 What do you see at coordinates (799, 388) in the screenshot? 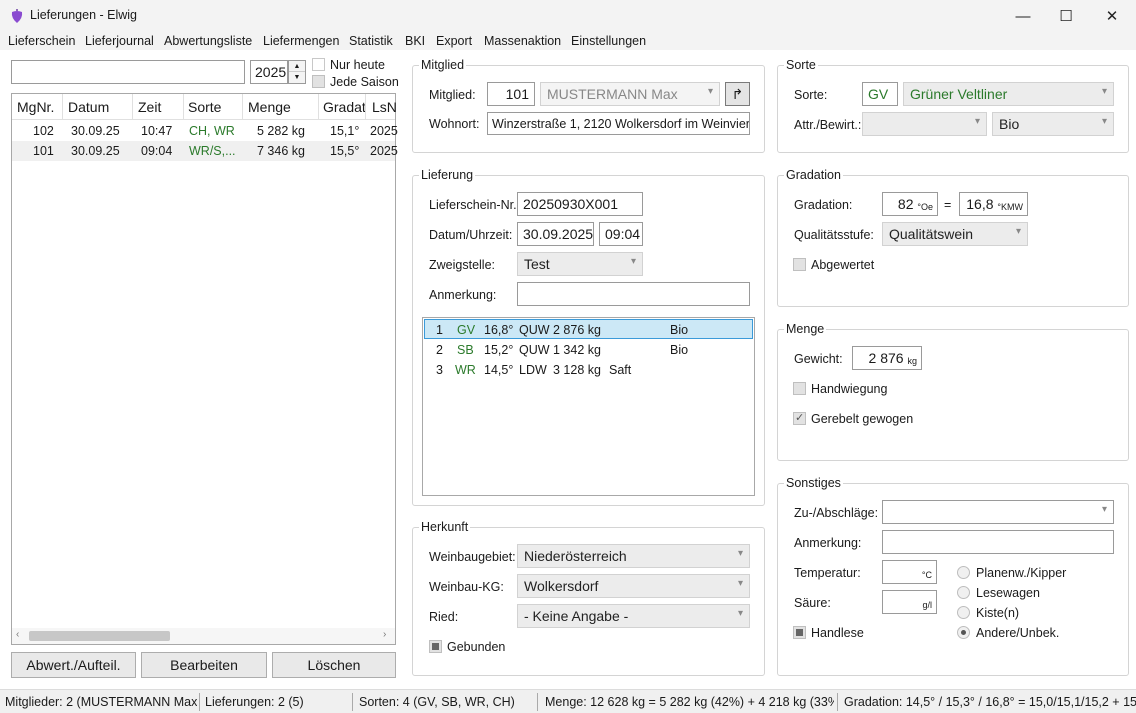
I see `handwiegung-checkbox` at bounding box center [799, 388].